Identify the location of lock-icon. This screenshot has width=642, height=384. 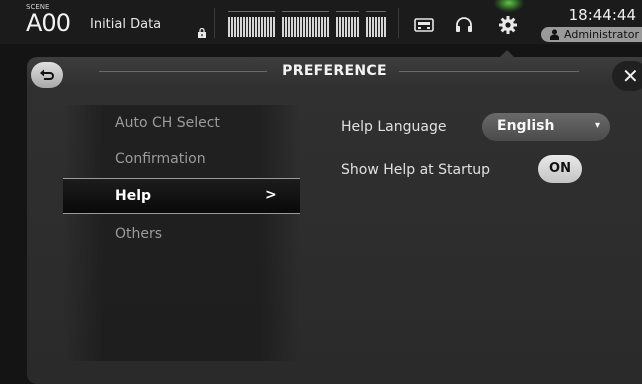
(202, 33).